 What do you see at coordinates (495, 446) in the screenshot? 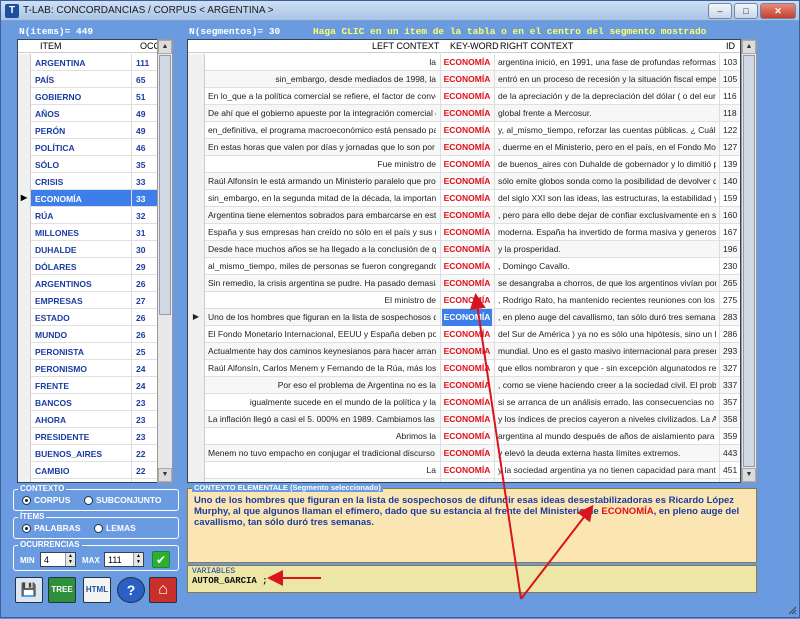
I see `arrow-to-keyword` at bounding box center [495, 446].